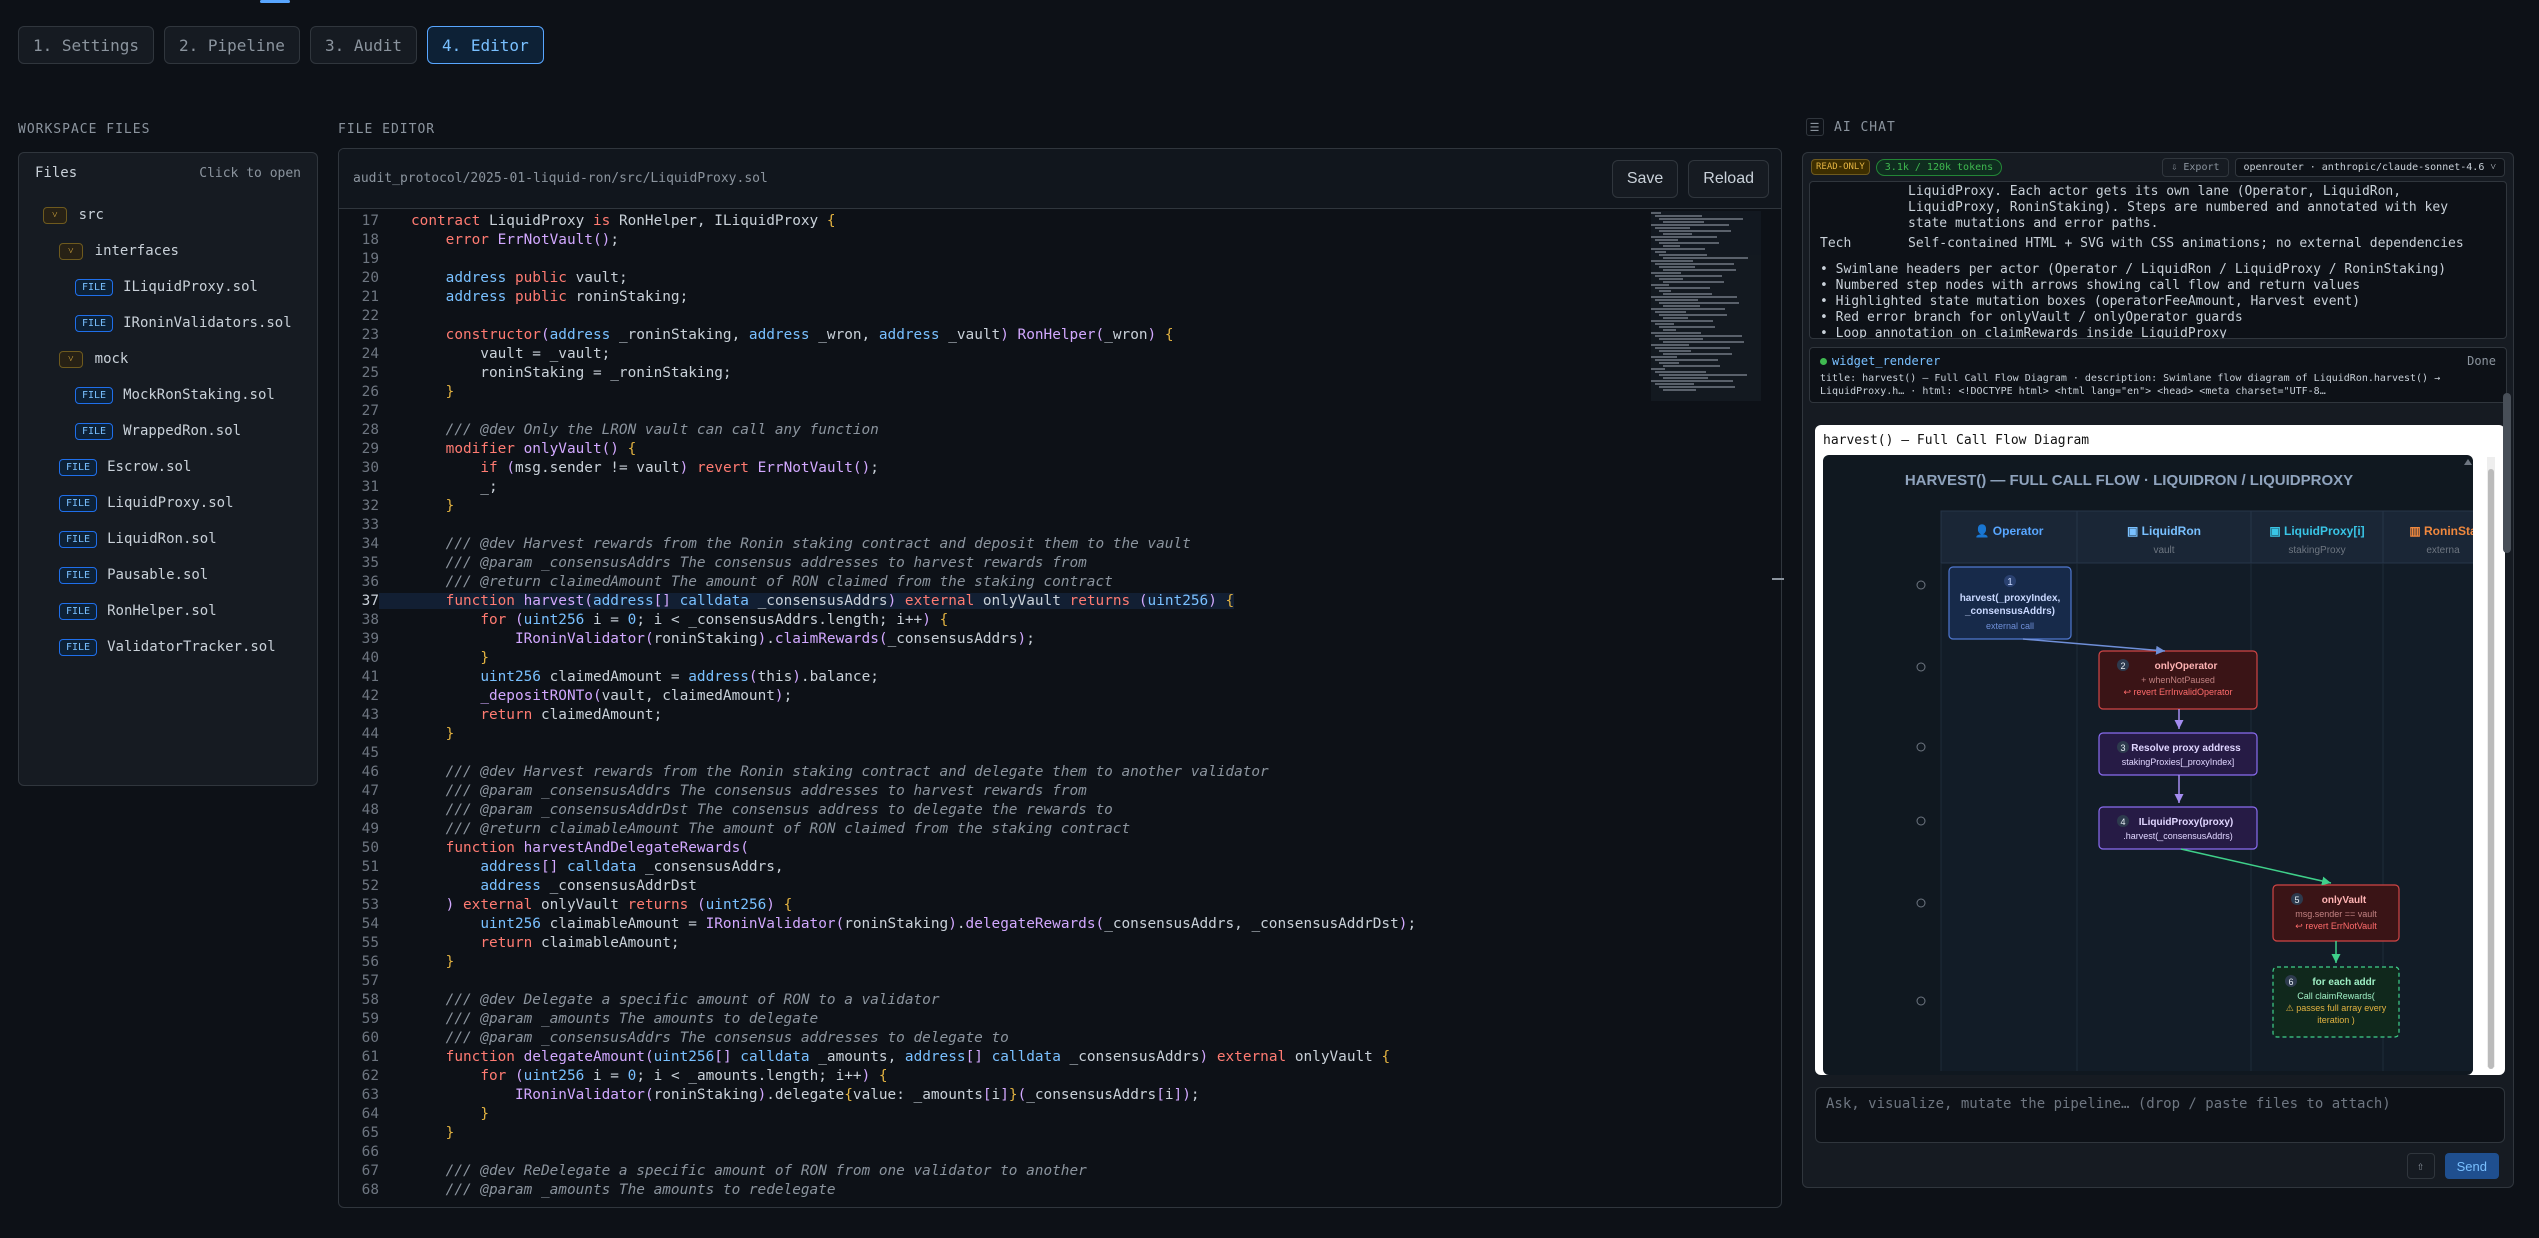 The image size is (2539, 1238). I want to click on code-line: 29 modifier onlyVault() {, so click(994, 448).